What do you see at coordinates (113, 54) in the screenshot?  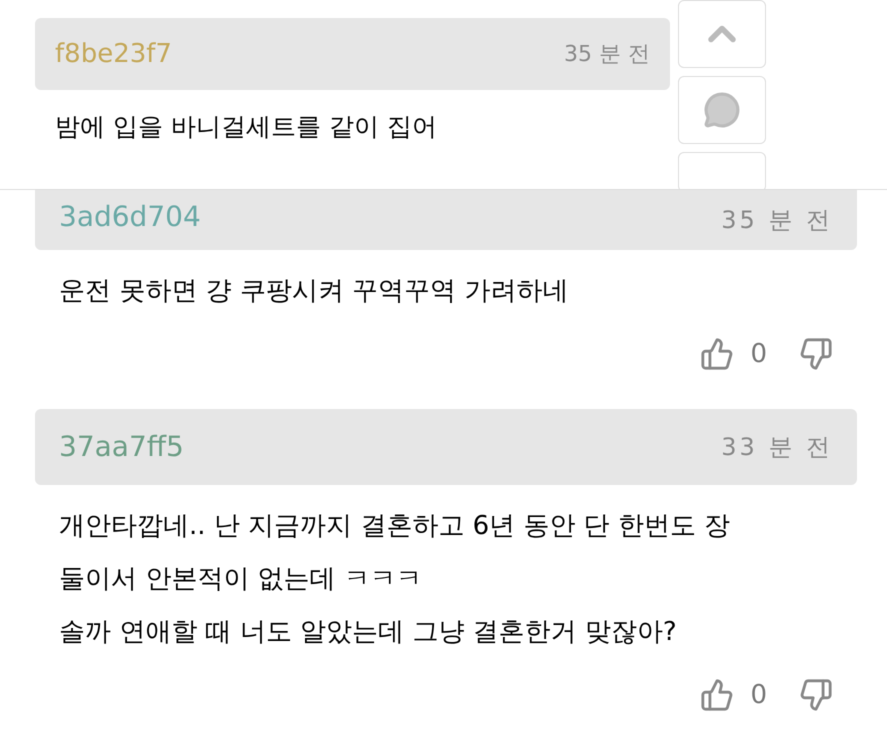 I see `comment-author: f8be23f7` at bounding box center [113, 54].